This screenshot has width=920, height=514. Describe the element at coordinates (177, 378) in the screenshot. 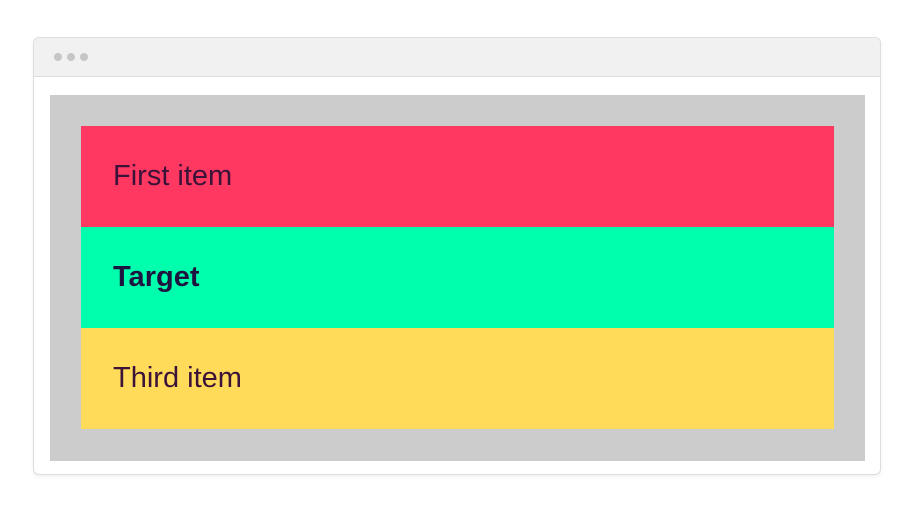

I see `list-item-label: Third item` at that location.